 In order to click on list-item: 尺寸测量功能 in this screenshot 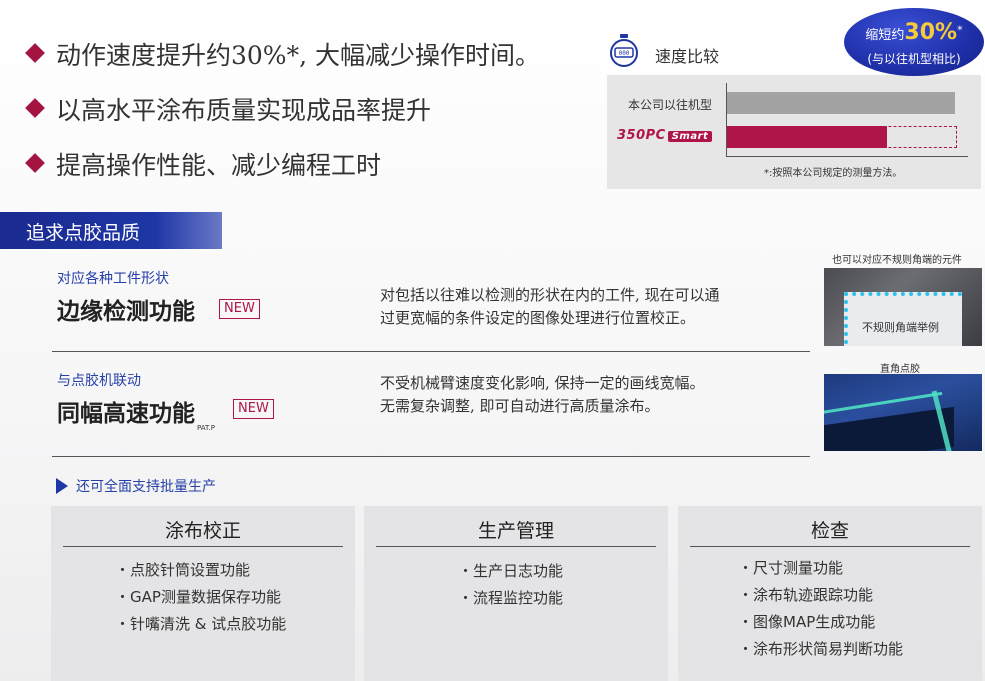, I will do `click(820, 568)`.